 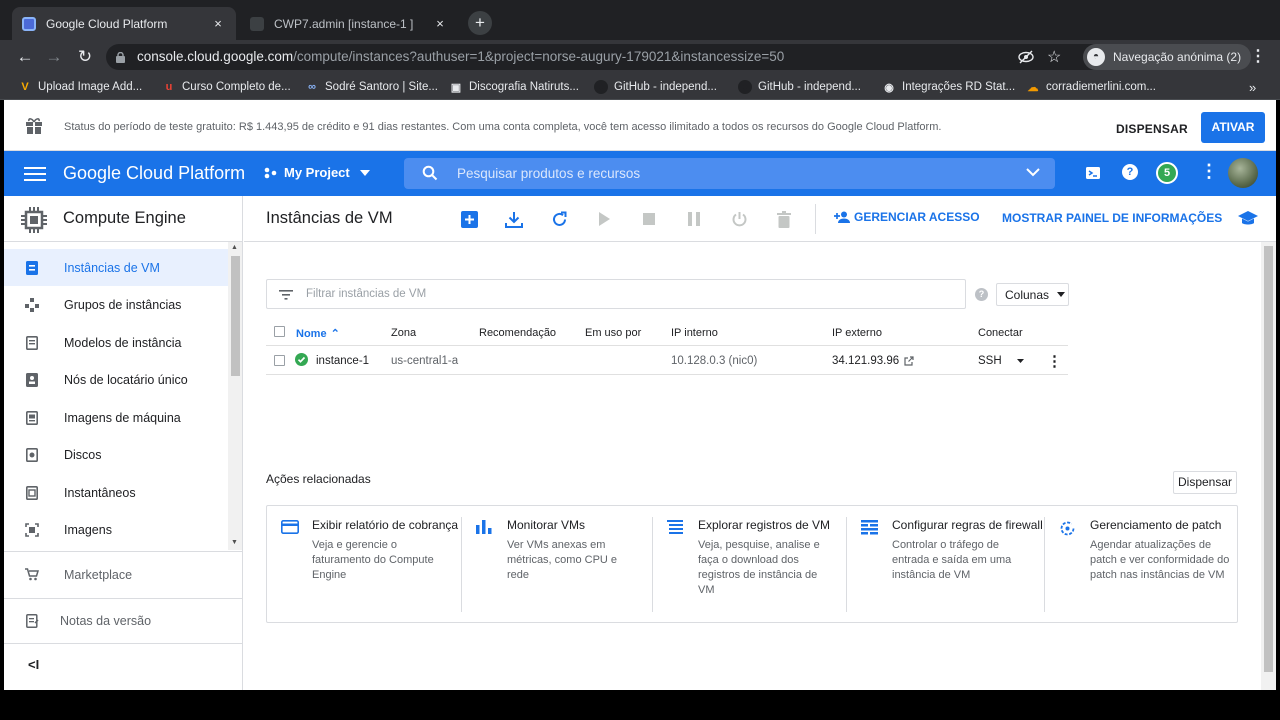 I want to click on manage-access-button: GERENCIAR ACESSO, so click(x=907, y=217).